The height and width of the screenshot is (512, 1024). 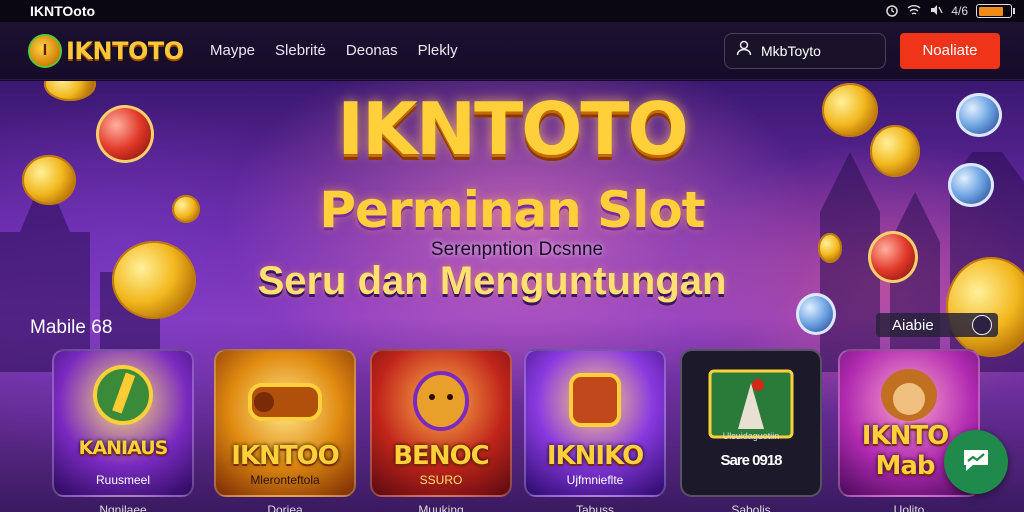 I want to click on nav-link-slebrite: Slebritė, so click(x=300, y=50).